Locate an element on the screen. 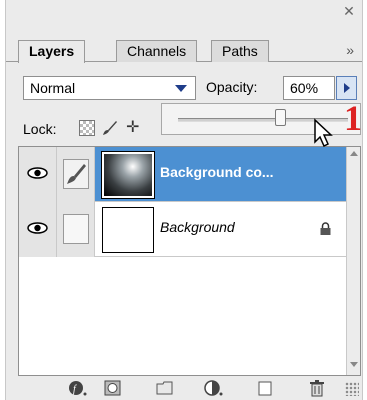 The width and height of the screenshot is (367, 400). tab-bar: Layers Channels Paths » is located at coordinates (184, 44).